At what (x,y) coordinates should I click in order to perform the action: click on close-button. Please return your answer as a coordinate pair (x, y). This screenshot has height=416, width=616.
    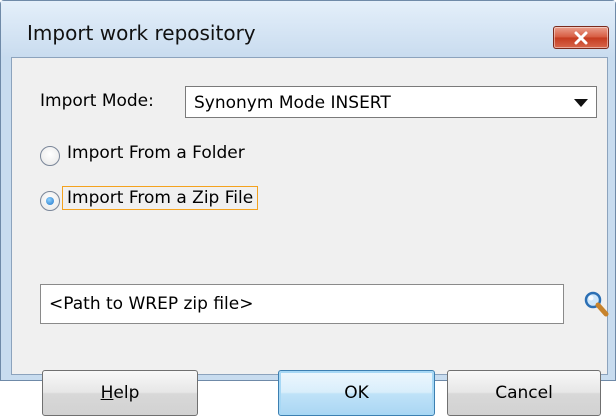
    Looking at the image, I should click on (581, 37).